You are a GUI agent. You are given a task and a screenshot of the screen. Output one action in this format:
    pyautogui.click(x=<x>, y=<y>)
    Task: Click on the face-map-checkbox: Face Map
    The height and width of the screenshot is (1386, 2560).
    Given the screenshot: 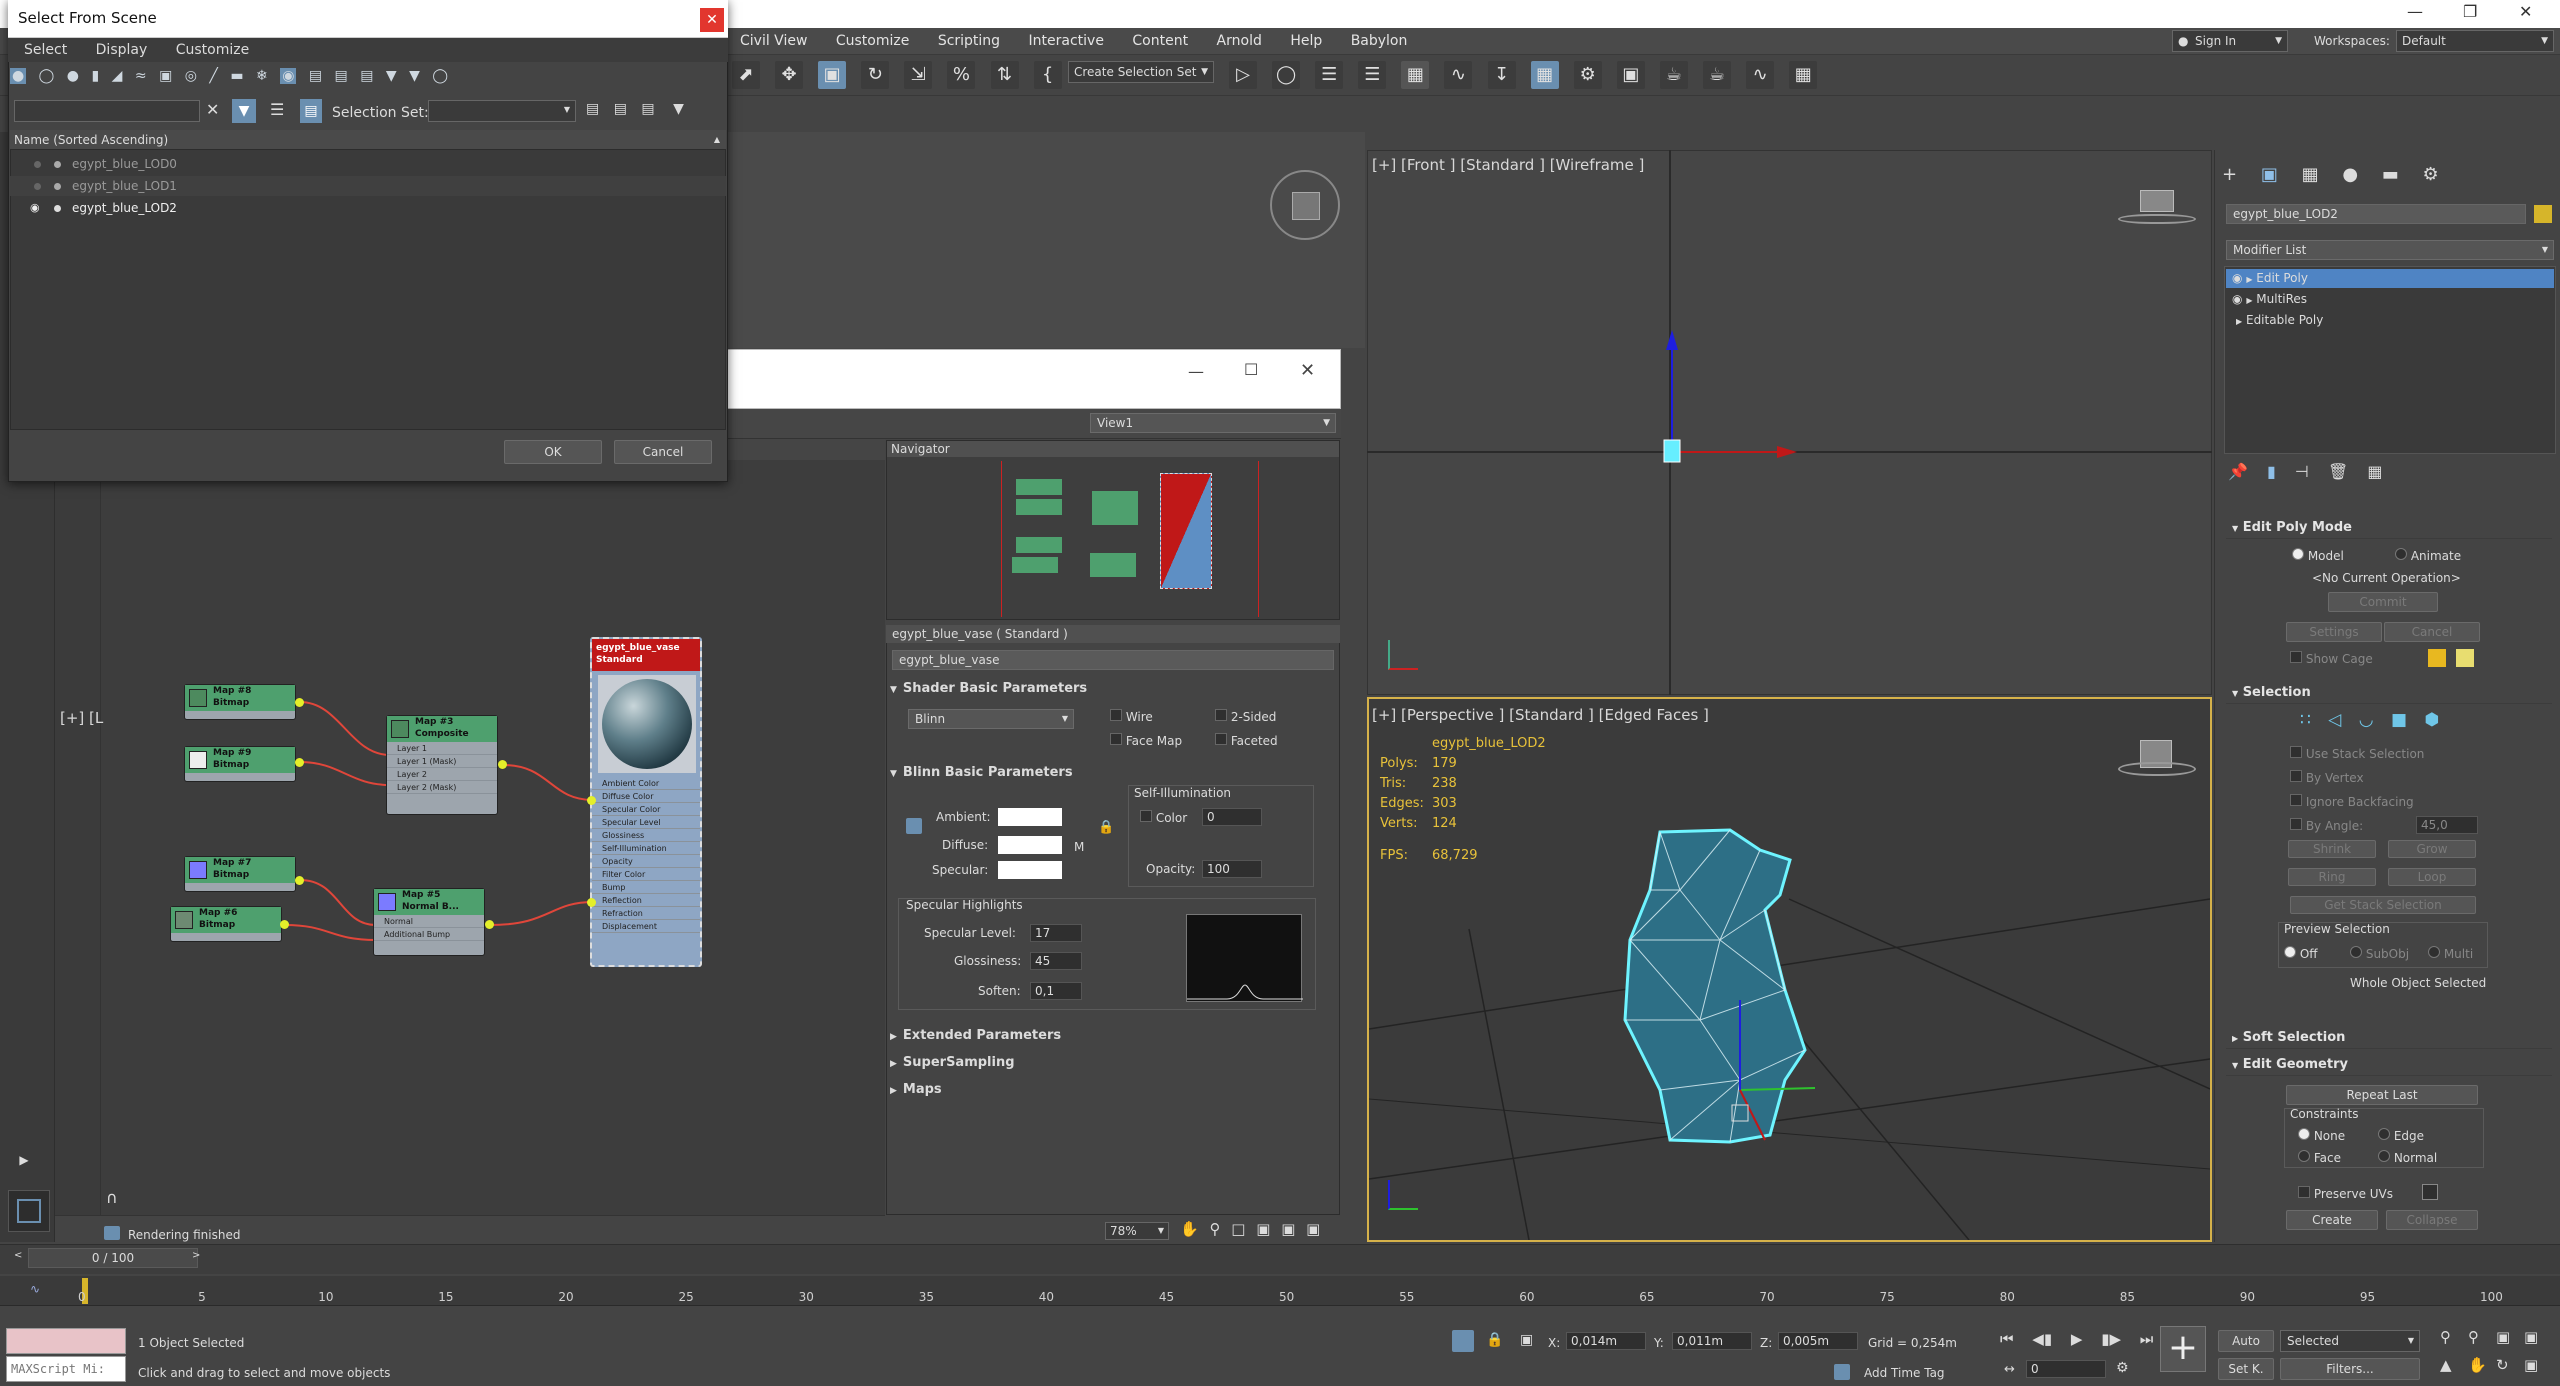 What is the action you would take?
    pyautogui.click(x=1146, y=740)
    